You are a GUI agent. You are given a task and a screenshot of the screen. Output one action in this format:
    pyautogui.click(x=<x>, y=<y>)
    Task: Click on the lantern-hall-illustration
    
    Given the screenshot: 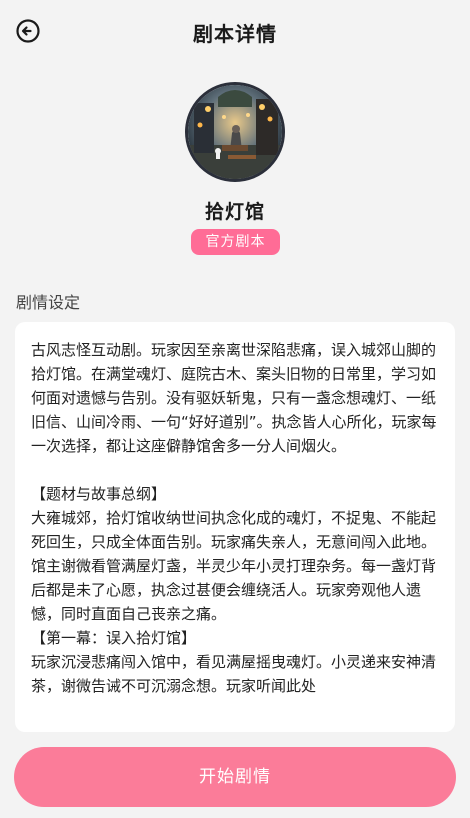 What is the action you would take?
    pyautogui.click(x=235, y=132)
    